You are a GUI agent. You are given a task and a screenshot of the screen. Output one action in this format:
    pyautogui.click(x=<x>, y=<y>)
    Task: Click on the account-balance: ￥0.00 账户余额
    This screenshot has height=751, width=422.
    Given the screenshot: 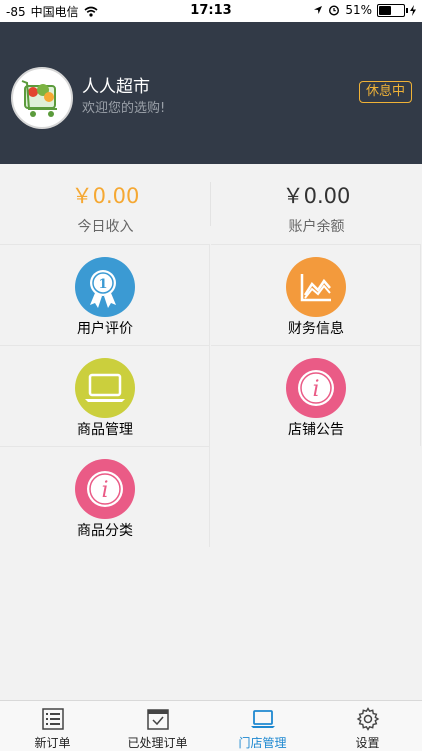 What is the action you would take?
    pyautogui.click(x=316, y=204)
    